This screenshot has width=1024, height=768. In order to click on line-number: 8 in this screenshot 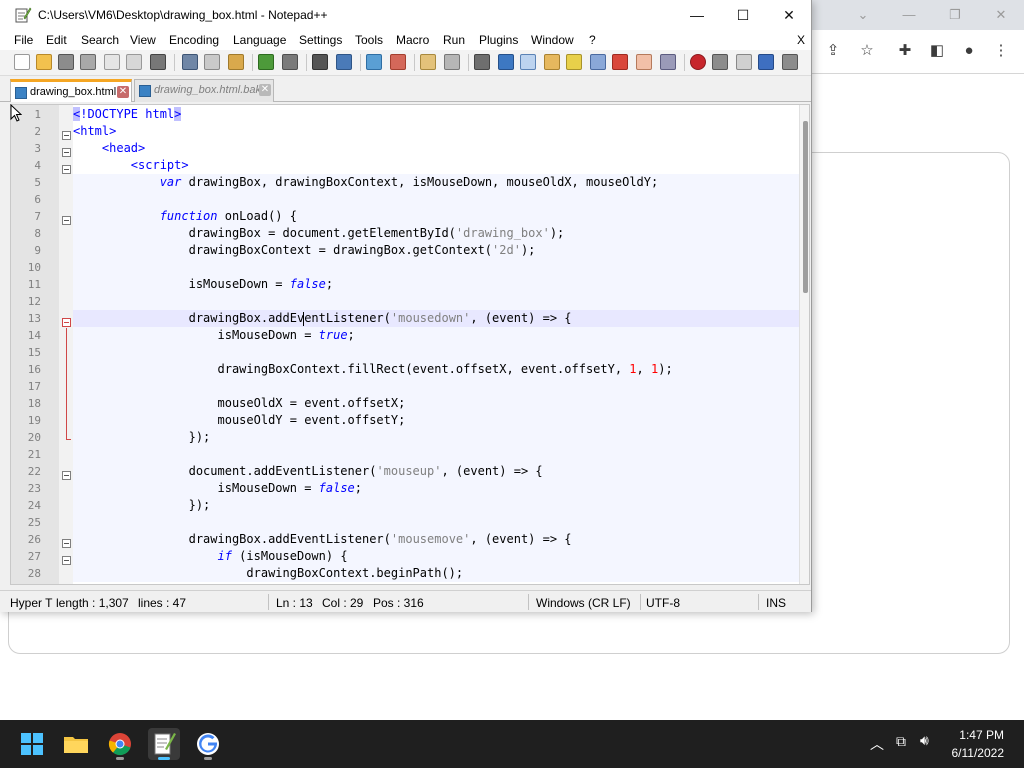, I will do `click(37, 233)`.